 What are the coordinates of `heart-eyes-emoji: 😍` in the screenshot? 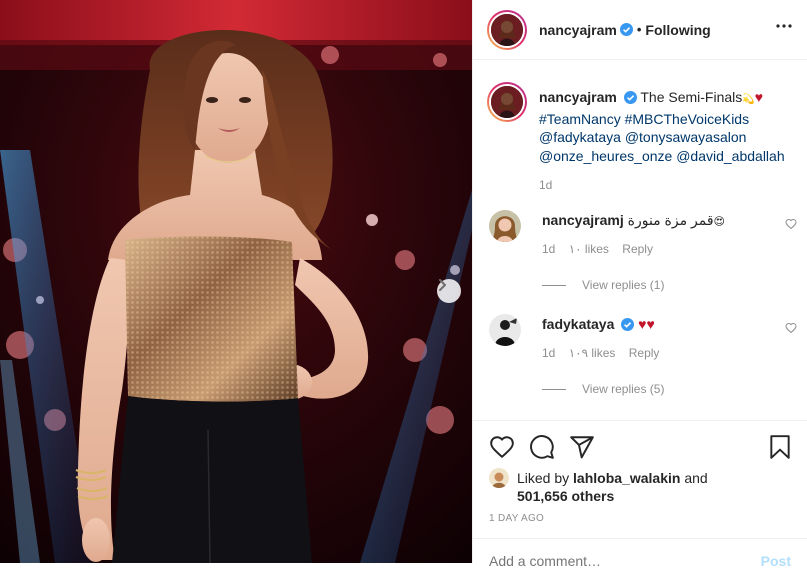 It's located at (719, 222).